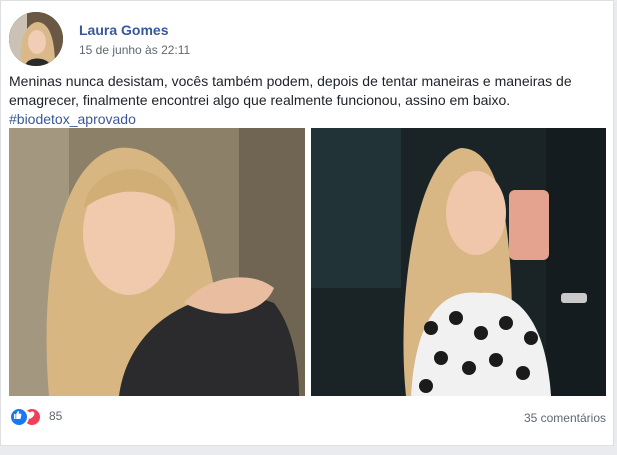 The width and height of the screenshot is (617, 455). What do you see at coordinates (123, 30) in the screenshot?
I see `author-name: Laura Gomes` at bounding box center [123, 30].